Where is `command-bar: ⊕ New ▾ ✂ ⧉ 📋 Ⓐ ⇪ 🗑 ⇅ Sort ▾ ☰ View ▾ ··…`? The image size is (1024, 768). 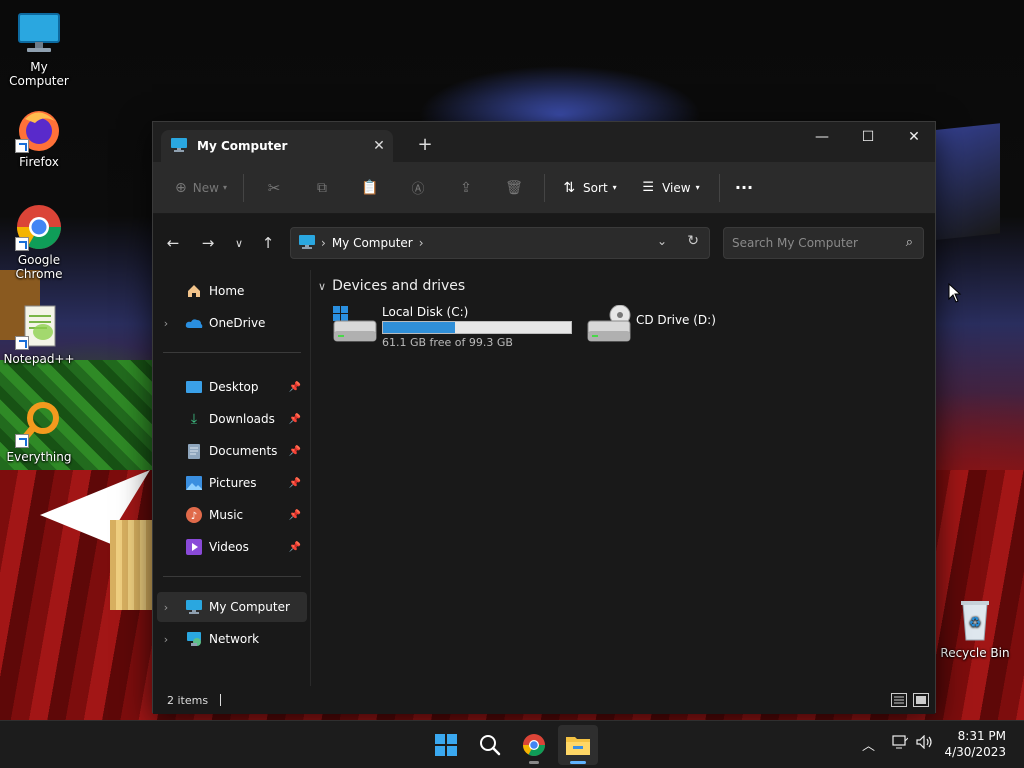 command-bar: ⊕ New ▾ ✂ ⧉ 📋 Ⓐ ⇪ 🗑 ⇅ Sort ▾ ☰ View ▾ ··… is located at coordinates (544, 188).